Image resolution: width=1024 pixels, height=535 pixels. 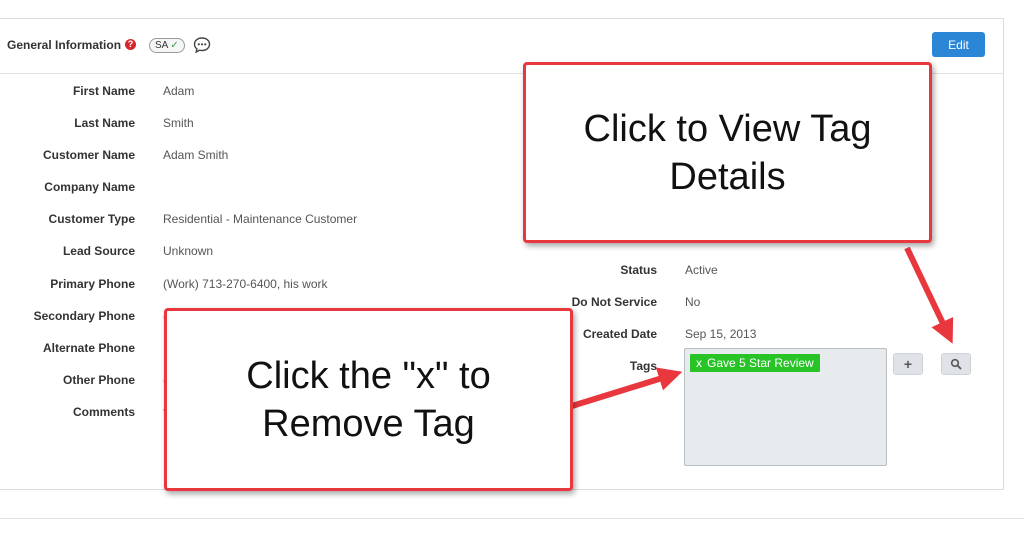 I want to click on remove-tag-button: x, so click(x=699, y=363).